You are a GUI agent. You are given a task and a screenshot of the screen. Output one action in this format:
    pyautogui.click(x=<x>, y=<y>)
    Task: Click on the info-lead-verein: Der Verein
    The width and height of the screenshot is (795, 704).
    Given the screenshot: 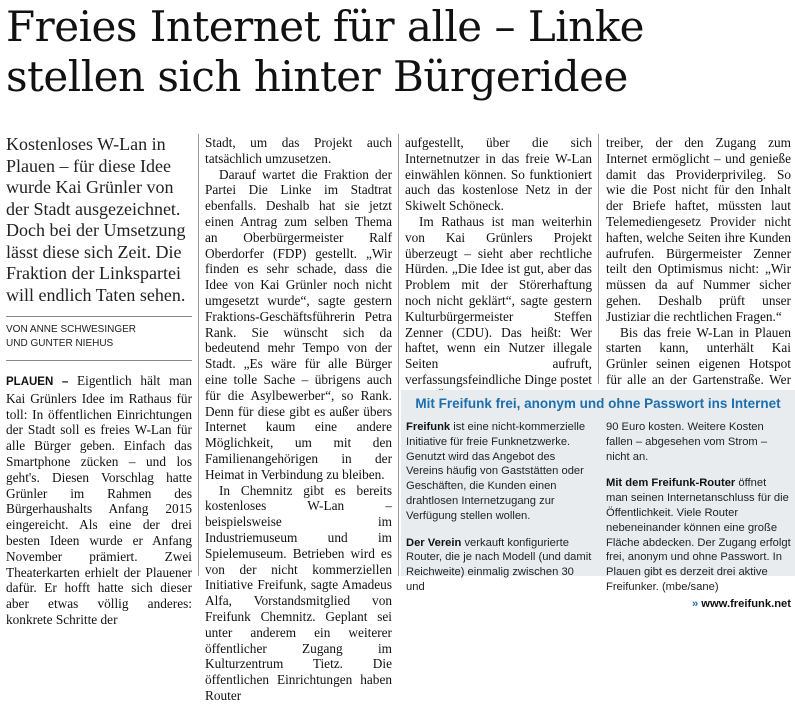 What is the action you would take?
    pyautogui.click(x=434, y=542)
    